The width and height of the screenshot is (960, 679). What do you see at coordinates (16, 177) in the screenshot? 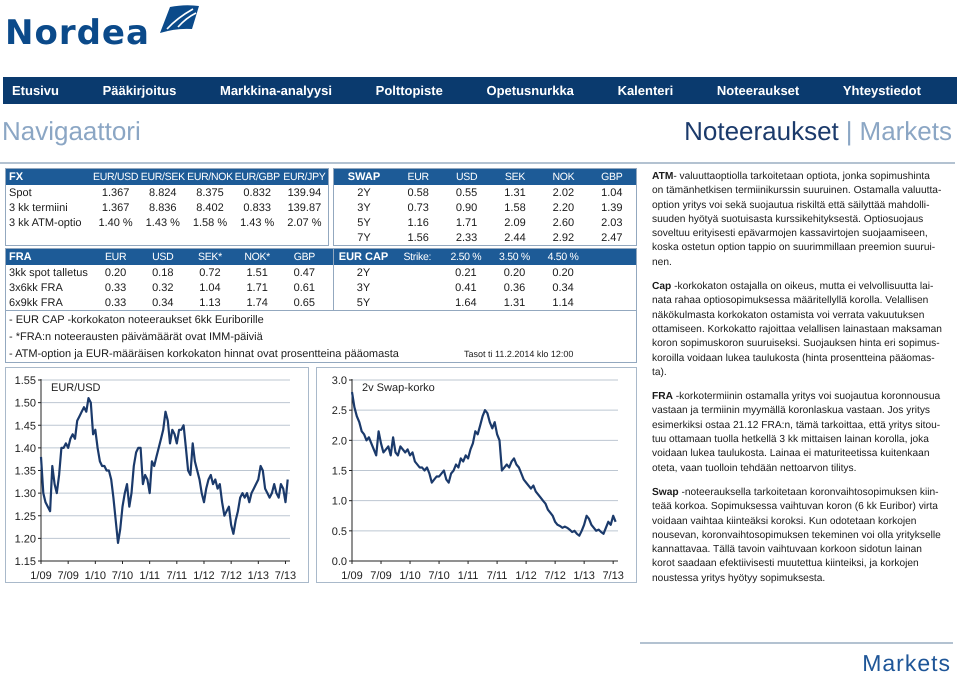
I see `table-title: FX` at bounding box center [16, 177].